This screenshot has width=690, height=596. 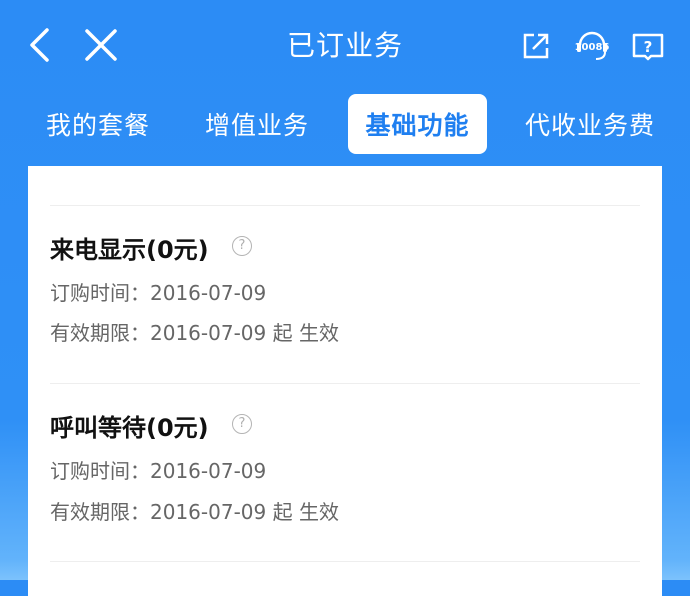 What do you see at coordinates (590, 124) in the screenshot?
I see `tab-collection-fees: 代收业务费` at bounding box center [590, 124].